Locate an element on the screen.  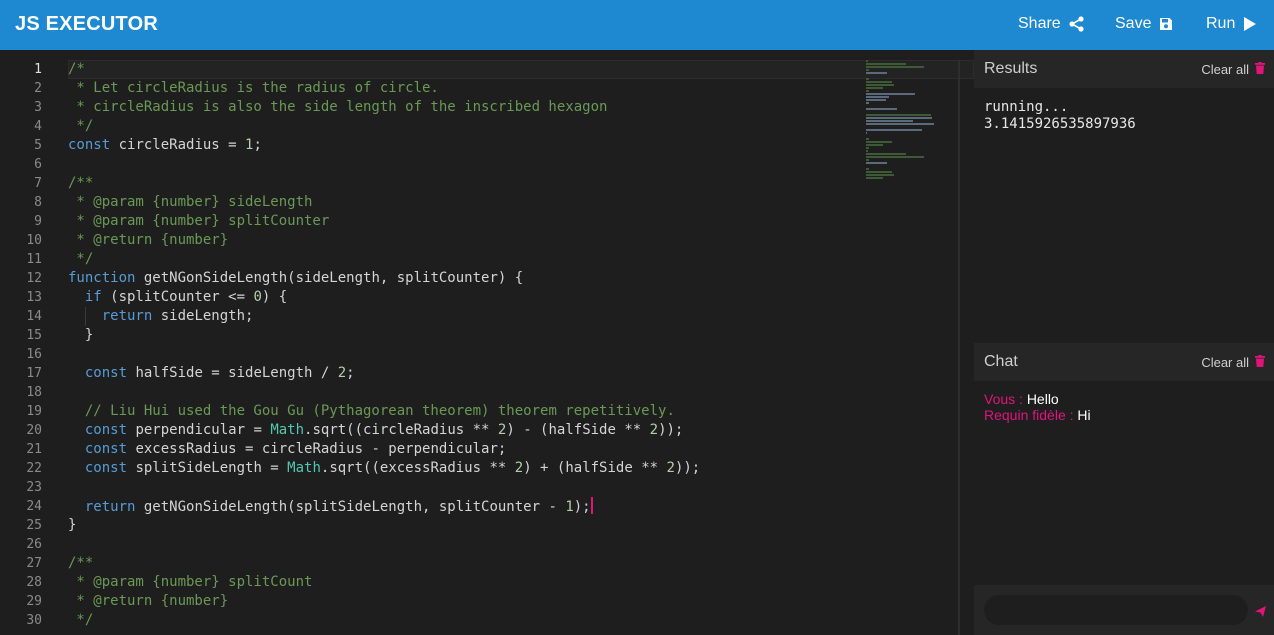
results-clear-label: Clear all is located at coordinates (1225, 69).